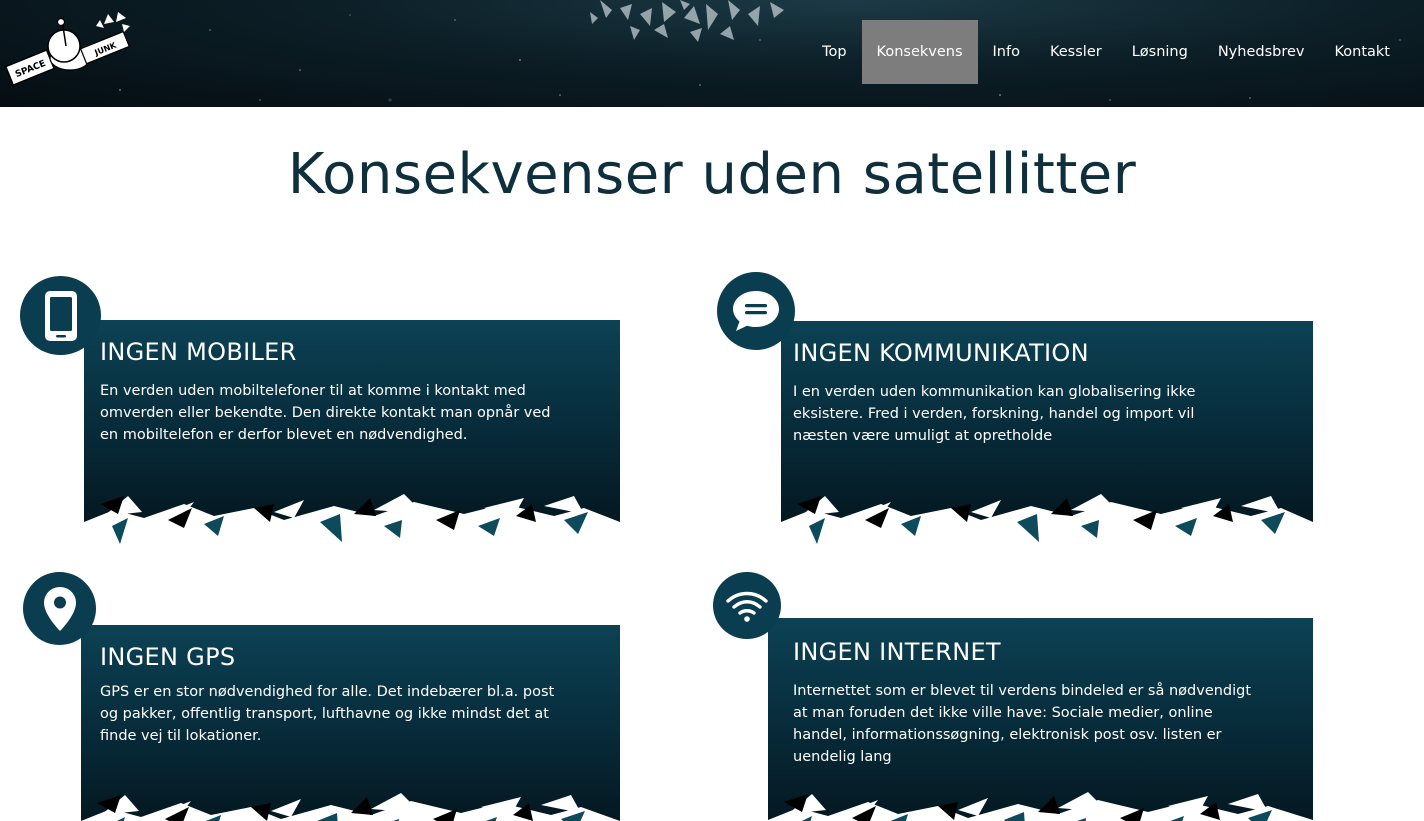 This screenshot has height=821, width=1424. I want to click on nav-item-kessler: Kessler, so click(1076, 52).